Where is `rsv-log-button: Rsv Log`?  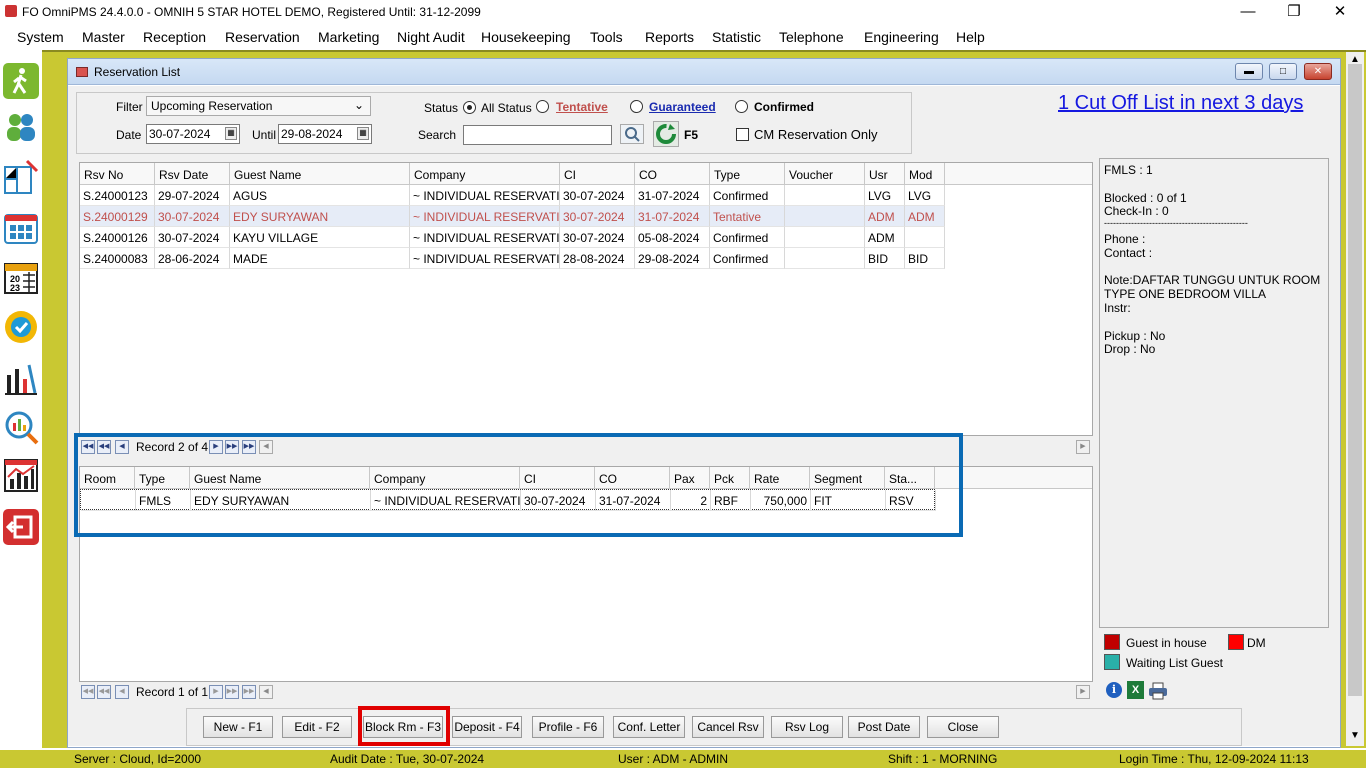 rsv-log-button: Rsv Log is located at coordinates (807, 727).